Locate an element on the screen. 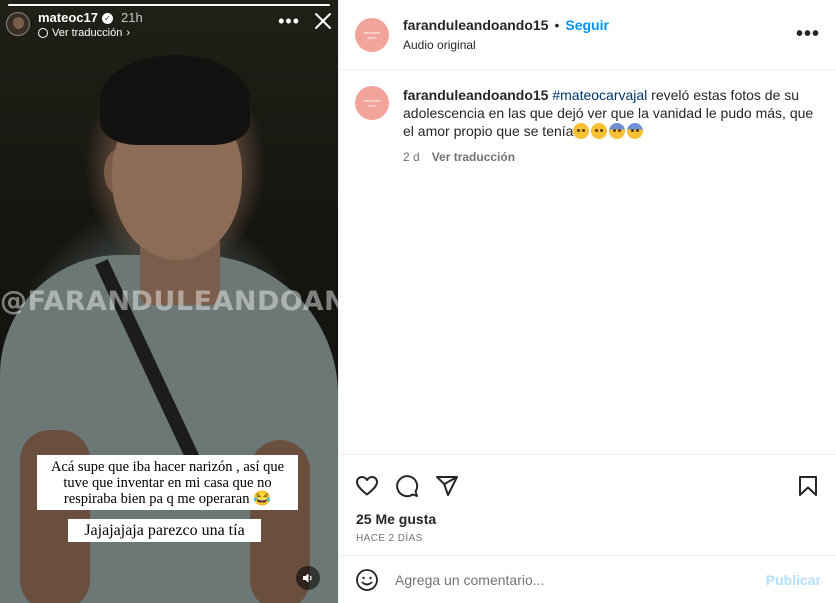  caption-hashtag-link: #mateocarvajal is located at coordinates (599, 95).